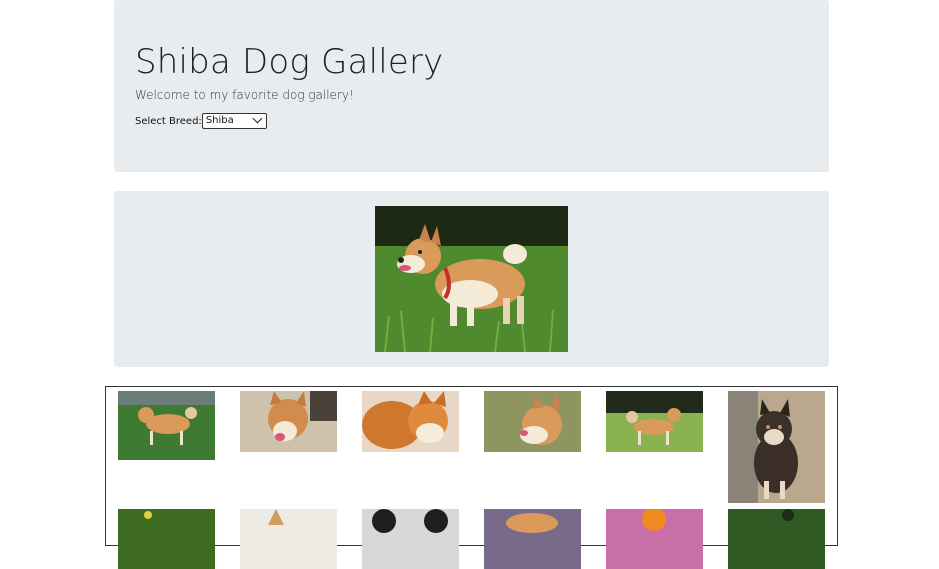 The image size is (939, 569). What do you see at coordinates (168, 121) in the screenshot?
I see `breed-select-label: Select Breed:` at bounding box center [168, 121].